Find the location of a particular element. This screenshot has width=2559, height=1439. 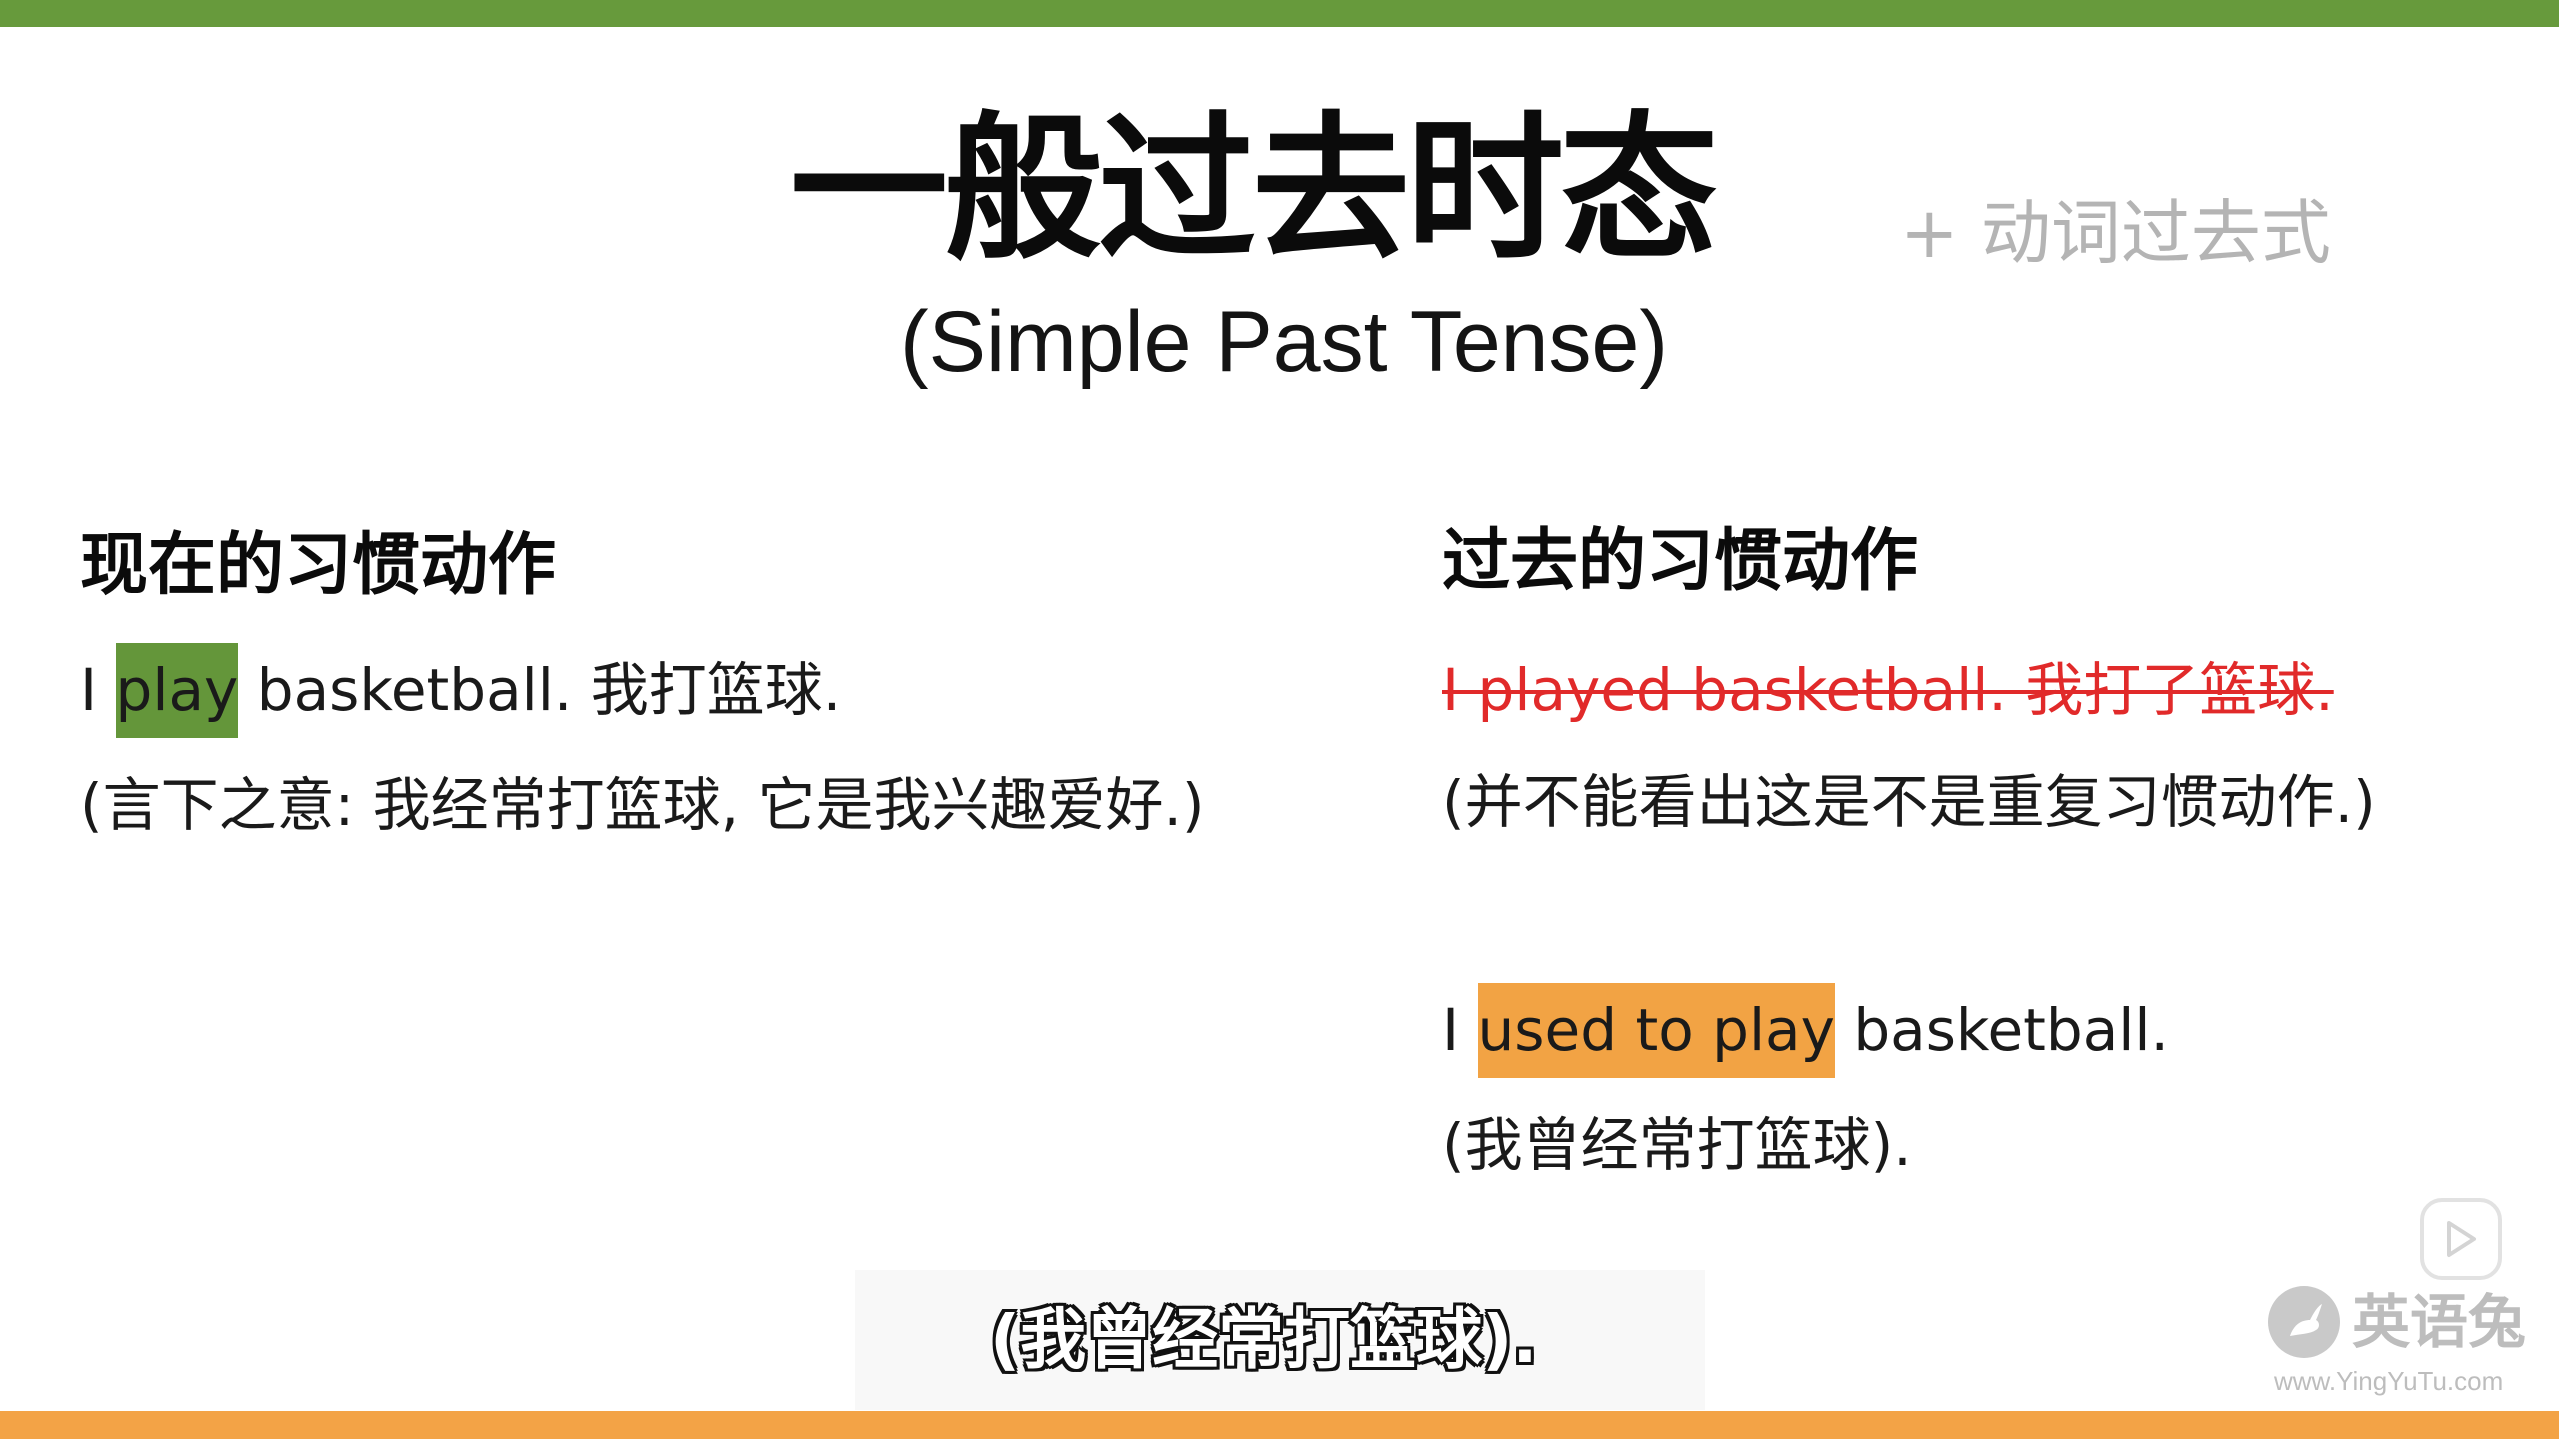

left-example-pre: I is located at coordinates (98, 690).